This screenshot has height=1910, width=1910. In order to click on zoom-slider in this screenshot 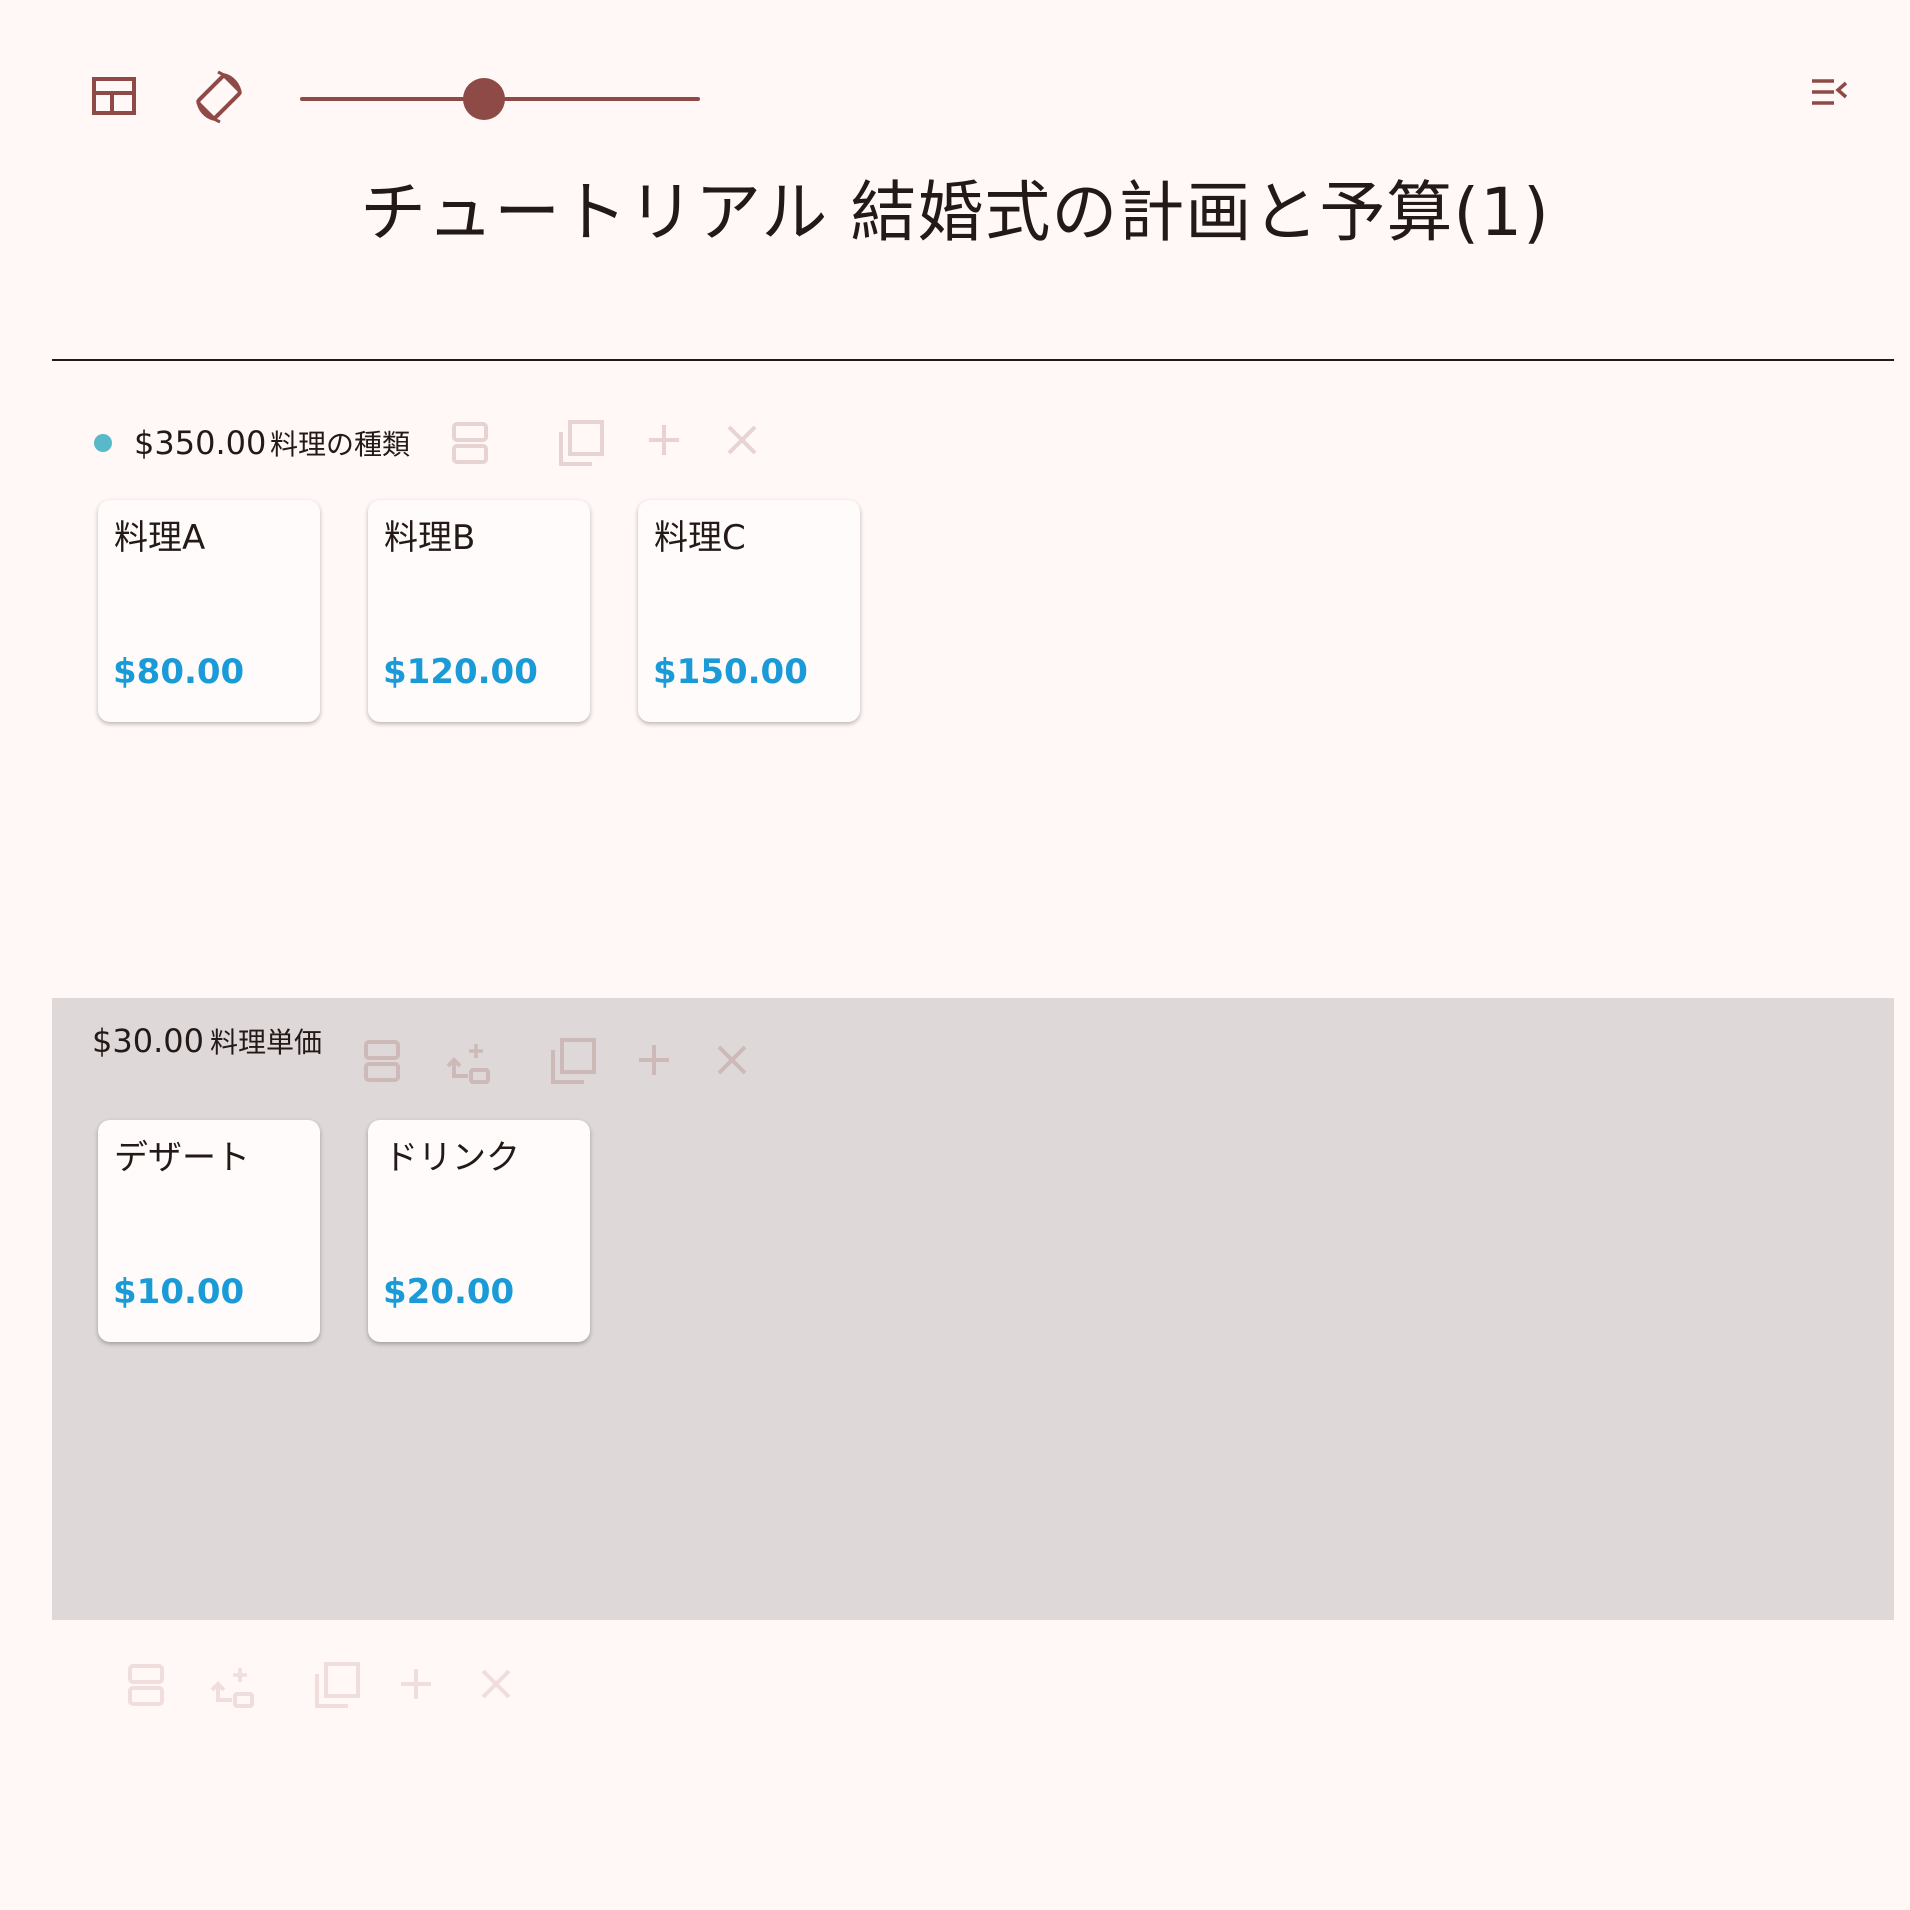, I will do `click(500, 99)`.